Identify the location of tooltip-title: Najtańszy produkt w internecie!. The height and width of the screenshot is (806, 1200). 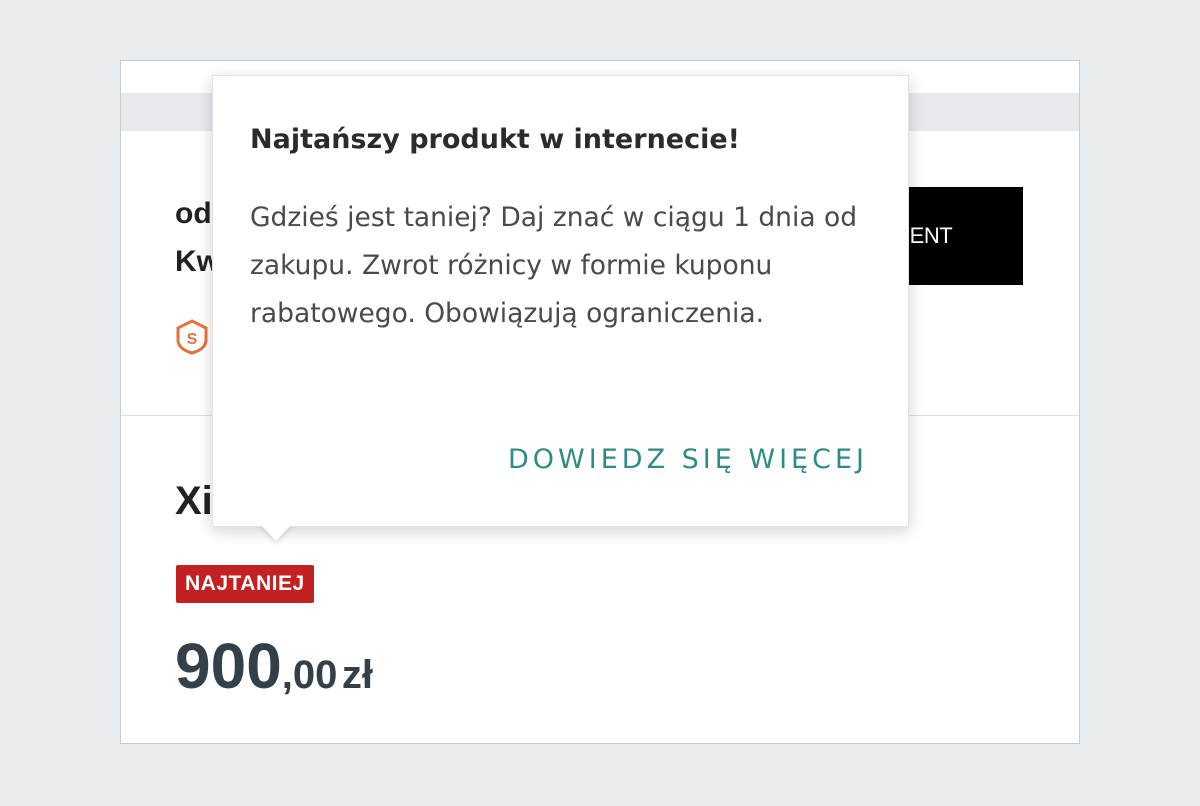
(495, 139).